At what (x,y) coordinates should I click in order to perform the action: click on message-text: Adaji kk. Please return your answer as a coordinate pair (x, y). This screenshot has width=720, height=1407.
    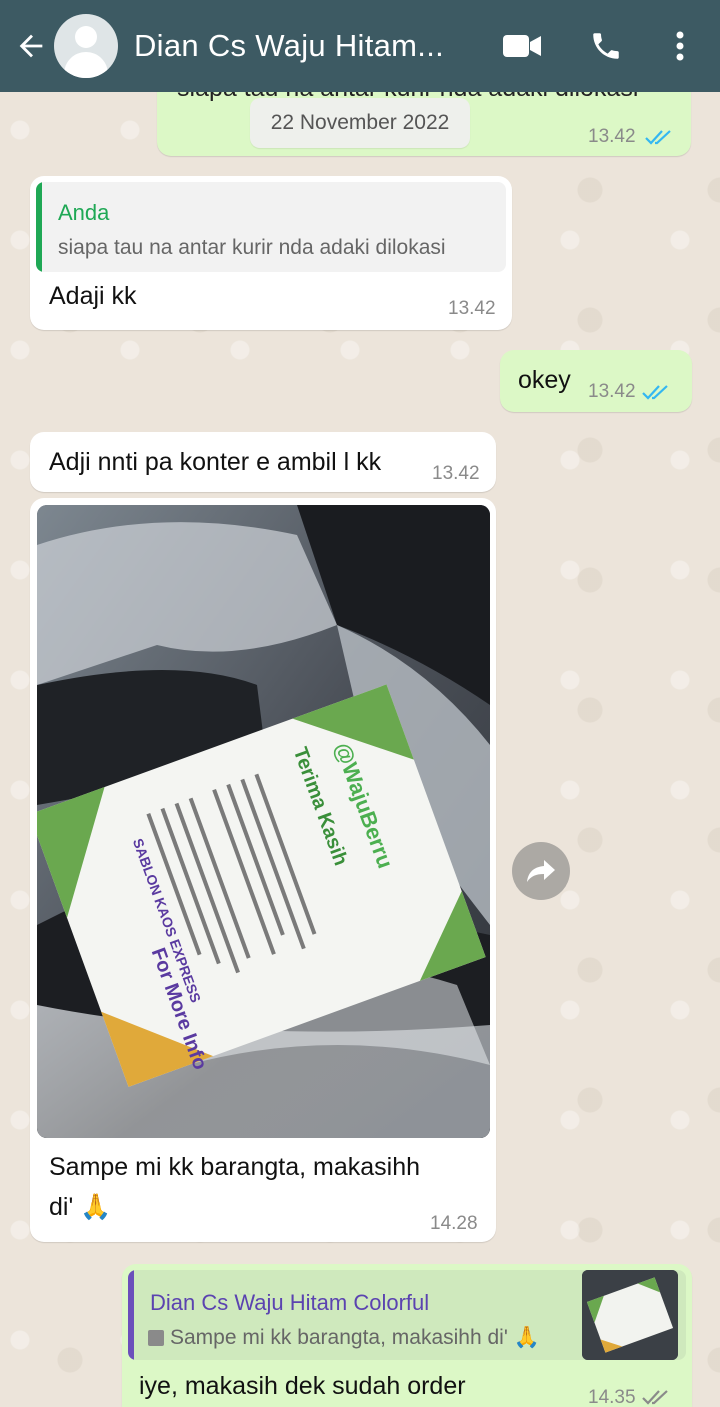
    Looking at the image, I should click on (93, 296).